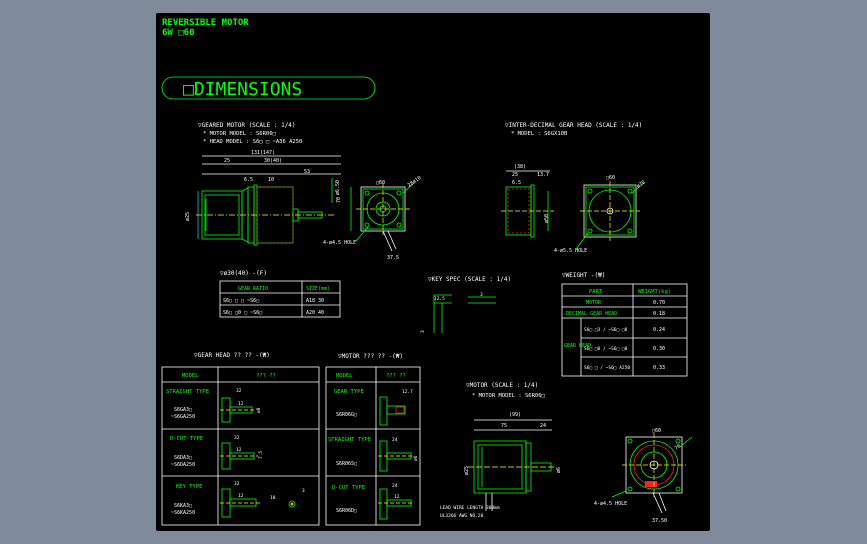  I want to click on mt-row1-dim: 12.7, so click(407, 392).